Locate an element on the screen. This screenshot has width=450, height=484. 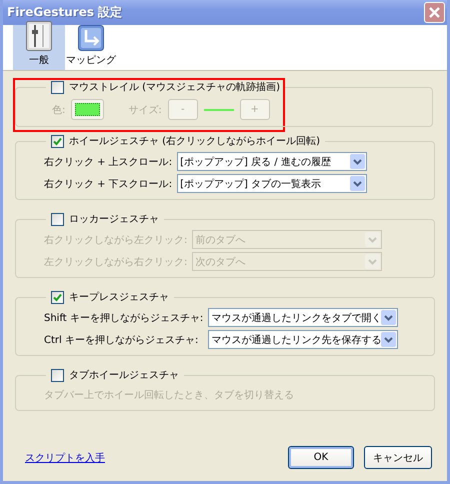
close-icon is located at coordinates (434, 12).